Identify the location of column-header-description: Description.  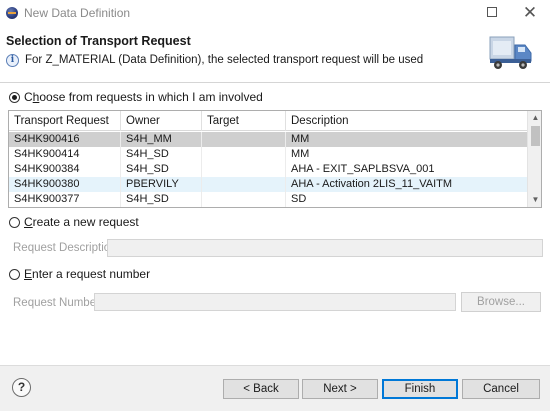
(406, 121).